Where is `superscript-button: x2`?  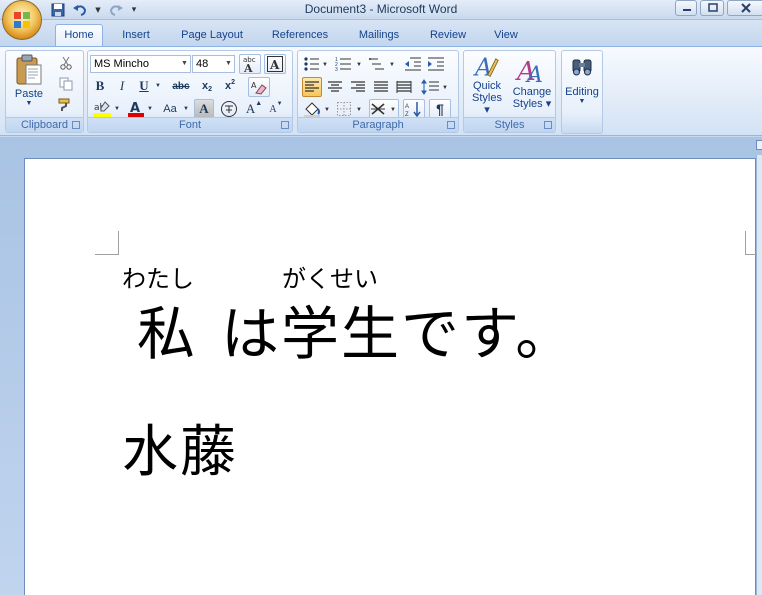
superscript-button: x2 is located at coordinates (230, 86).